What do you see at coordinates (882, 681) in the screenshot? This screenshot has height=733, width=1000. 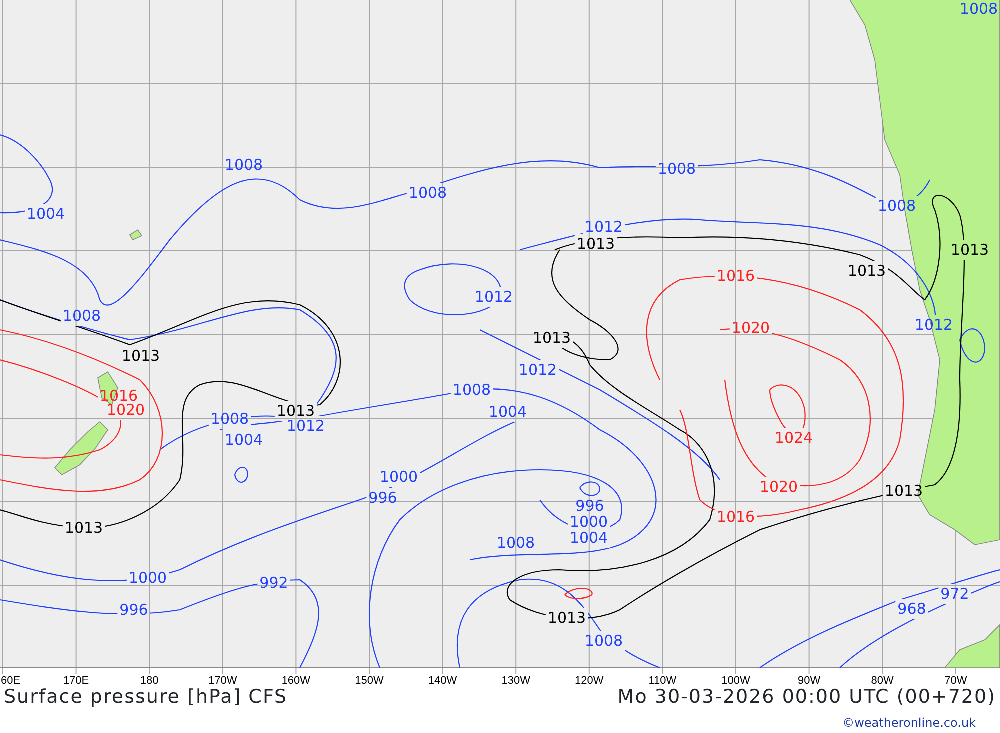 I see `longitude-label: 80W` at bounding box center [882, 681].